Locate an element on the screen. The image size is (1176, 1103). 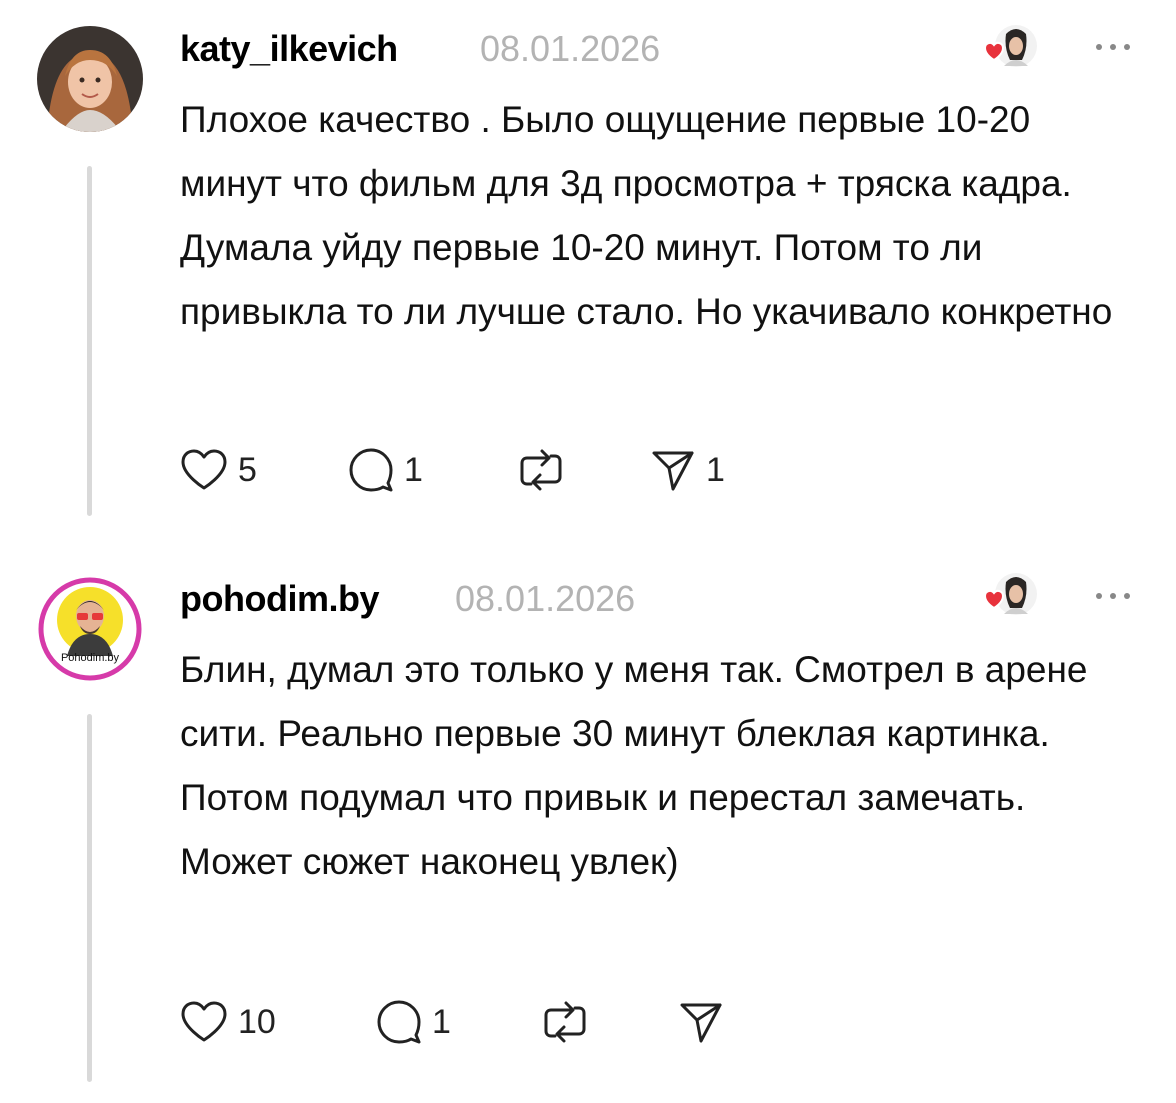
avatar-logo is located at coordinates (90, 629).